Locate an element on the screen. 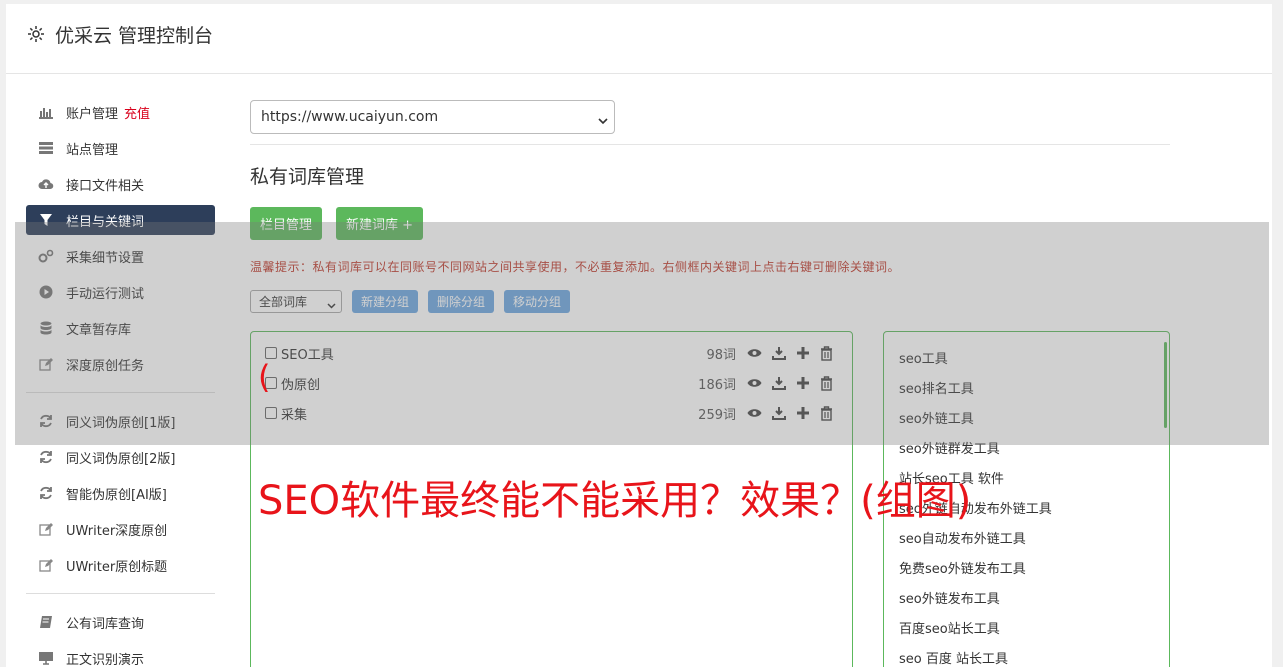 Image resolution: width=1283 pixels, height=667 pixels. keyword-item: seo 百度 站长工具 is located at coordinates (953, 657).